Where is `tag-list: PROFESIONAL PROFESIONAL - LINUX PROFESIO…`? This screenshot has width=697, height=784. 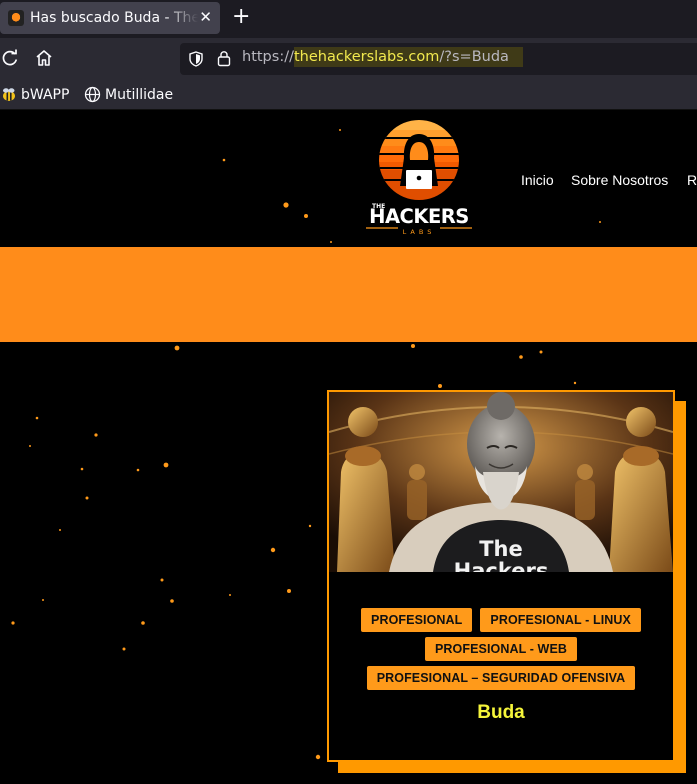
tag-list: PROFESIONAL PROFESIONAL - LINUX PROFESIO… is located at coordinates (501, 651).